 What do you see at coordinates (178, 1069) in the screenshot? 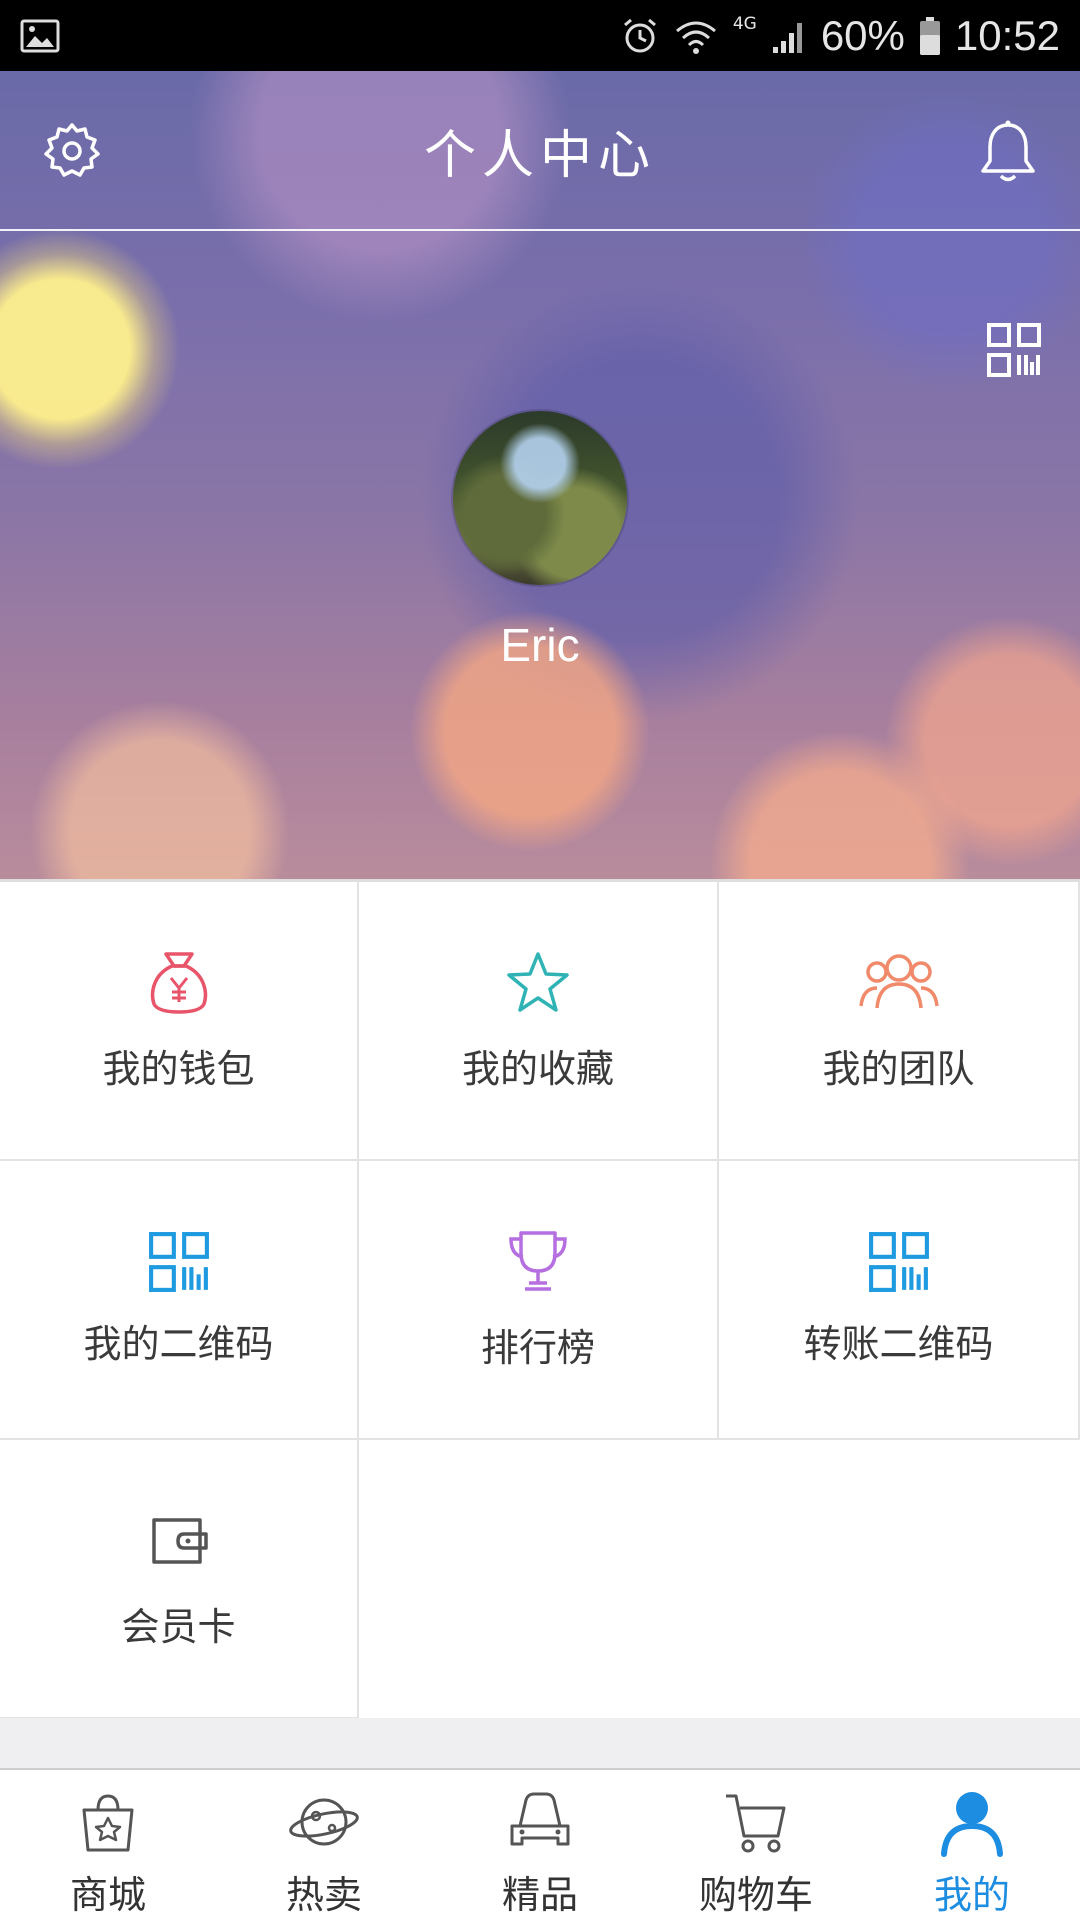
I see `menu-item-label: 我的钱包` at bounding box center [178, 1069].